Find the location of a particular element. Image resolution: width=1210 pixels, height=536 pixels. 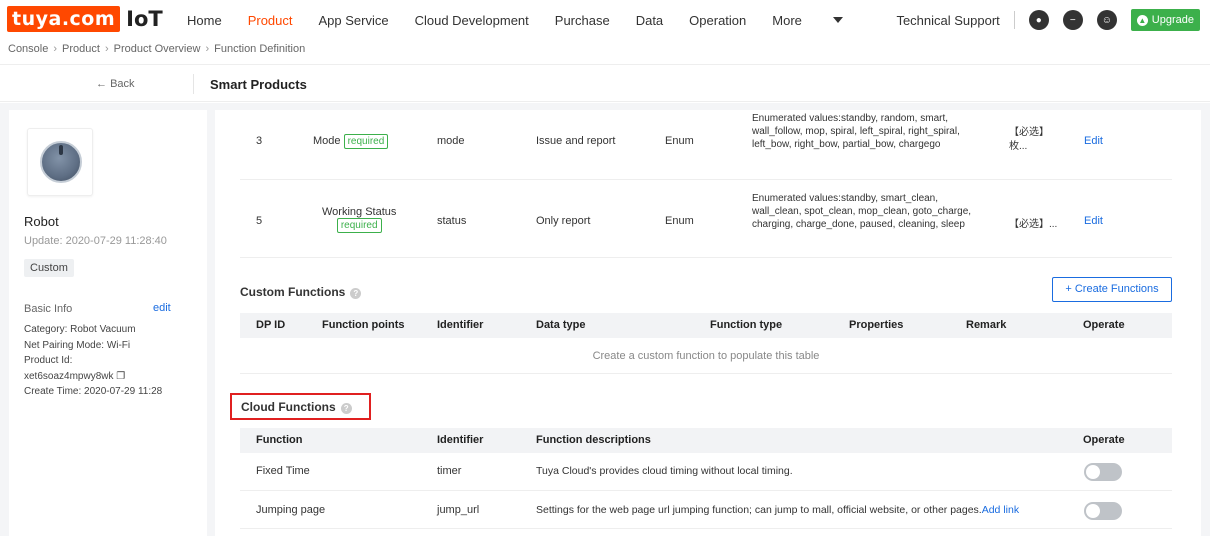

create-functions-button: + Create Functions is located at coordinates (1112, 289).